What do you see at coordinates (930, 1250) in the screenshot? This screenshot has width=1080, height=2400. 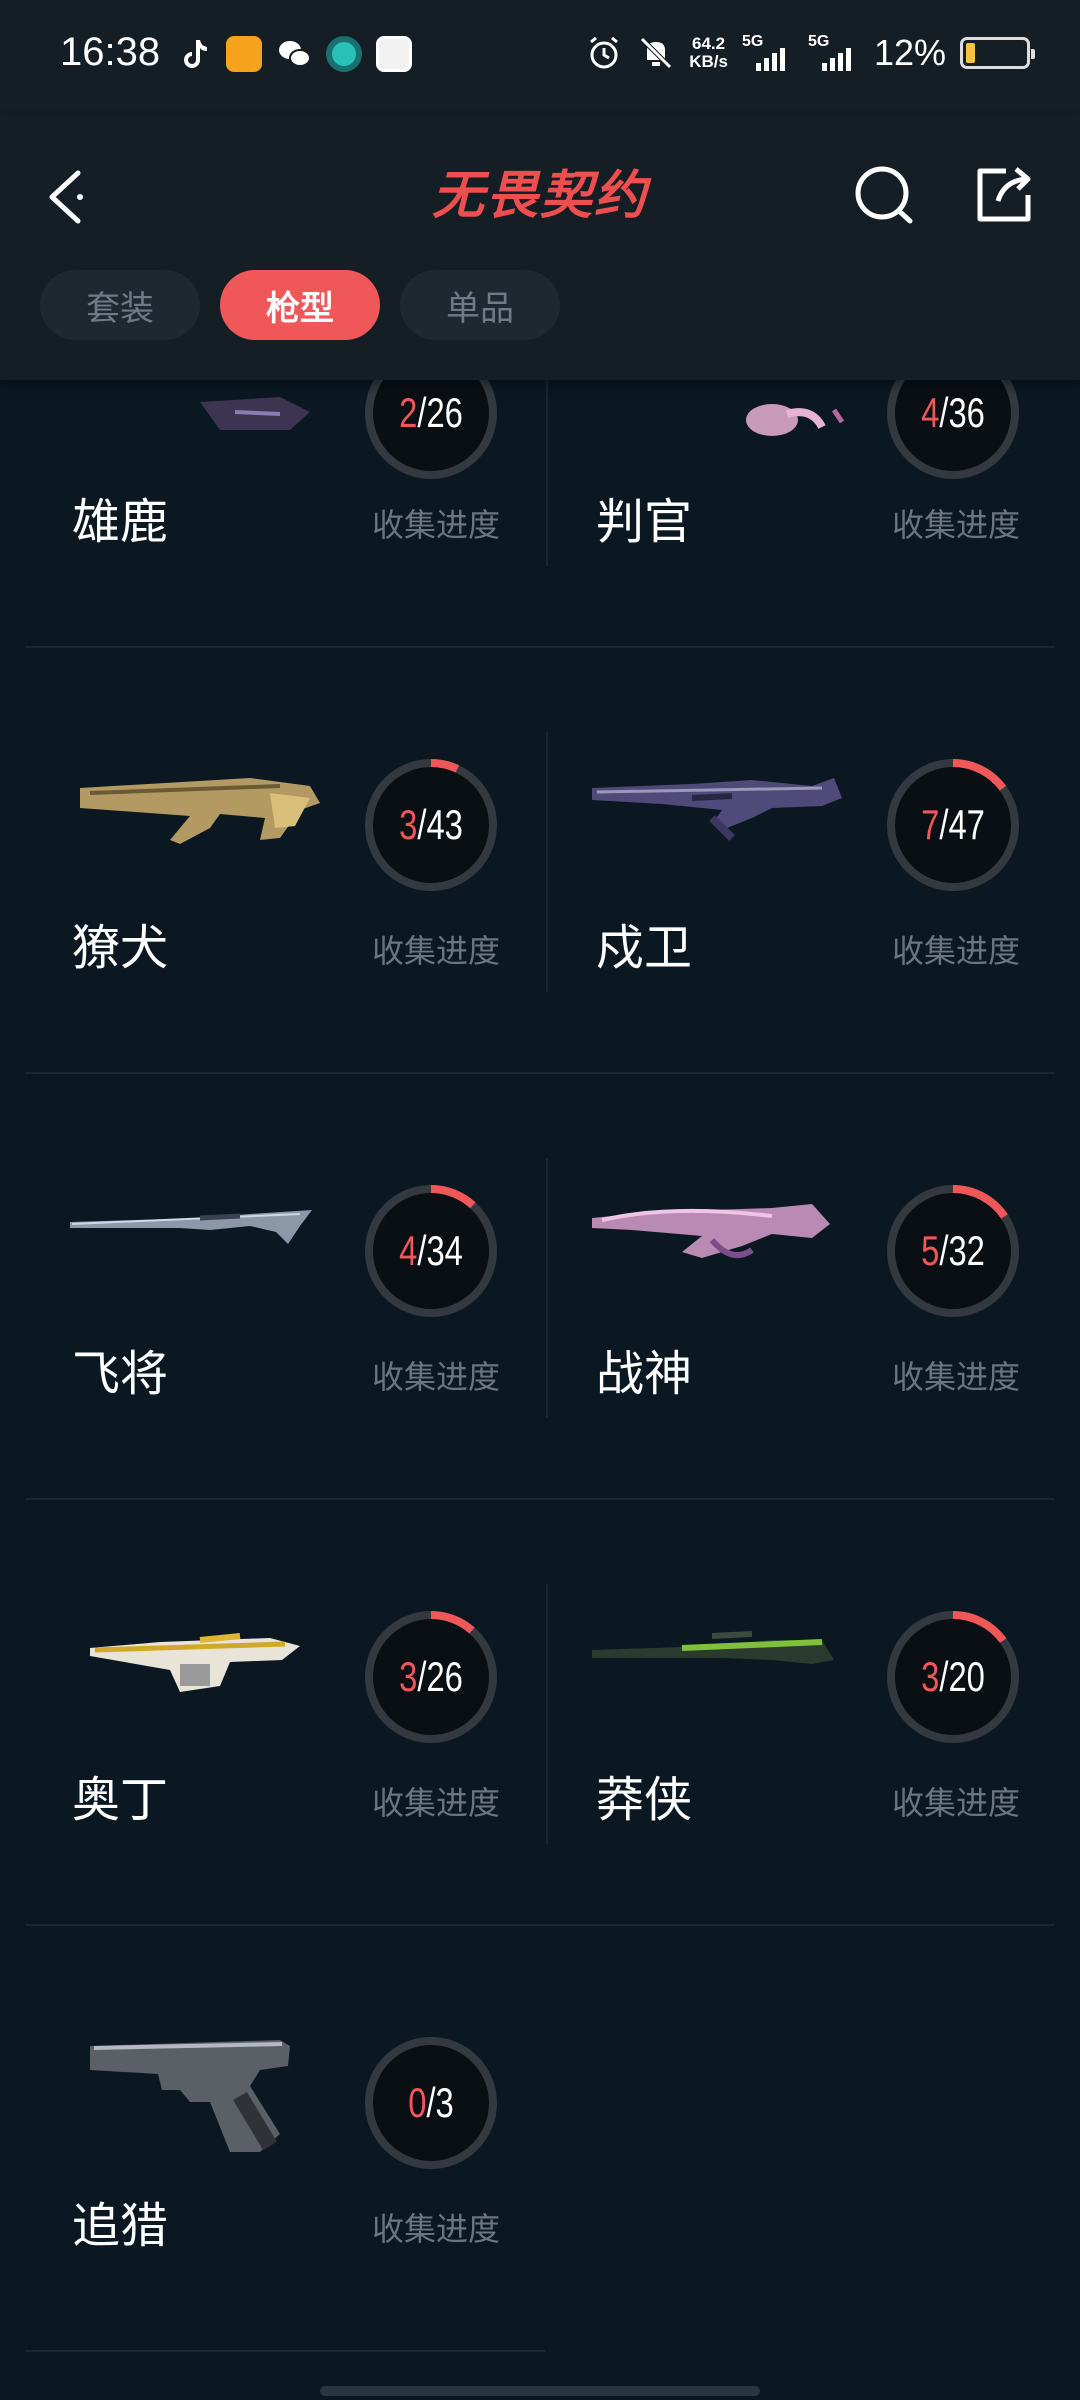 I see `collected-count: 5` at bounding box center [930, 1250].